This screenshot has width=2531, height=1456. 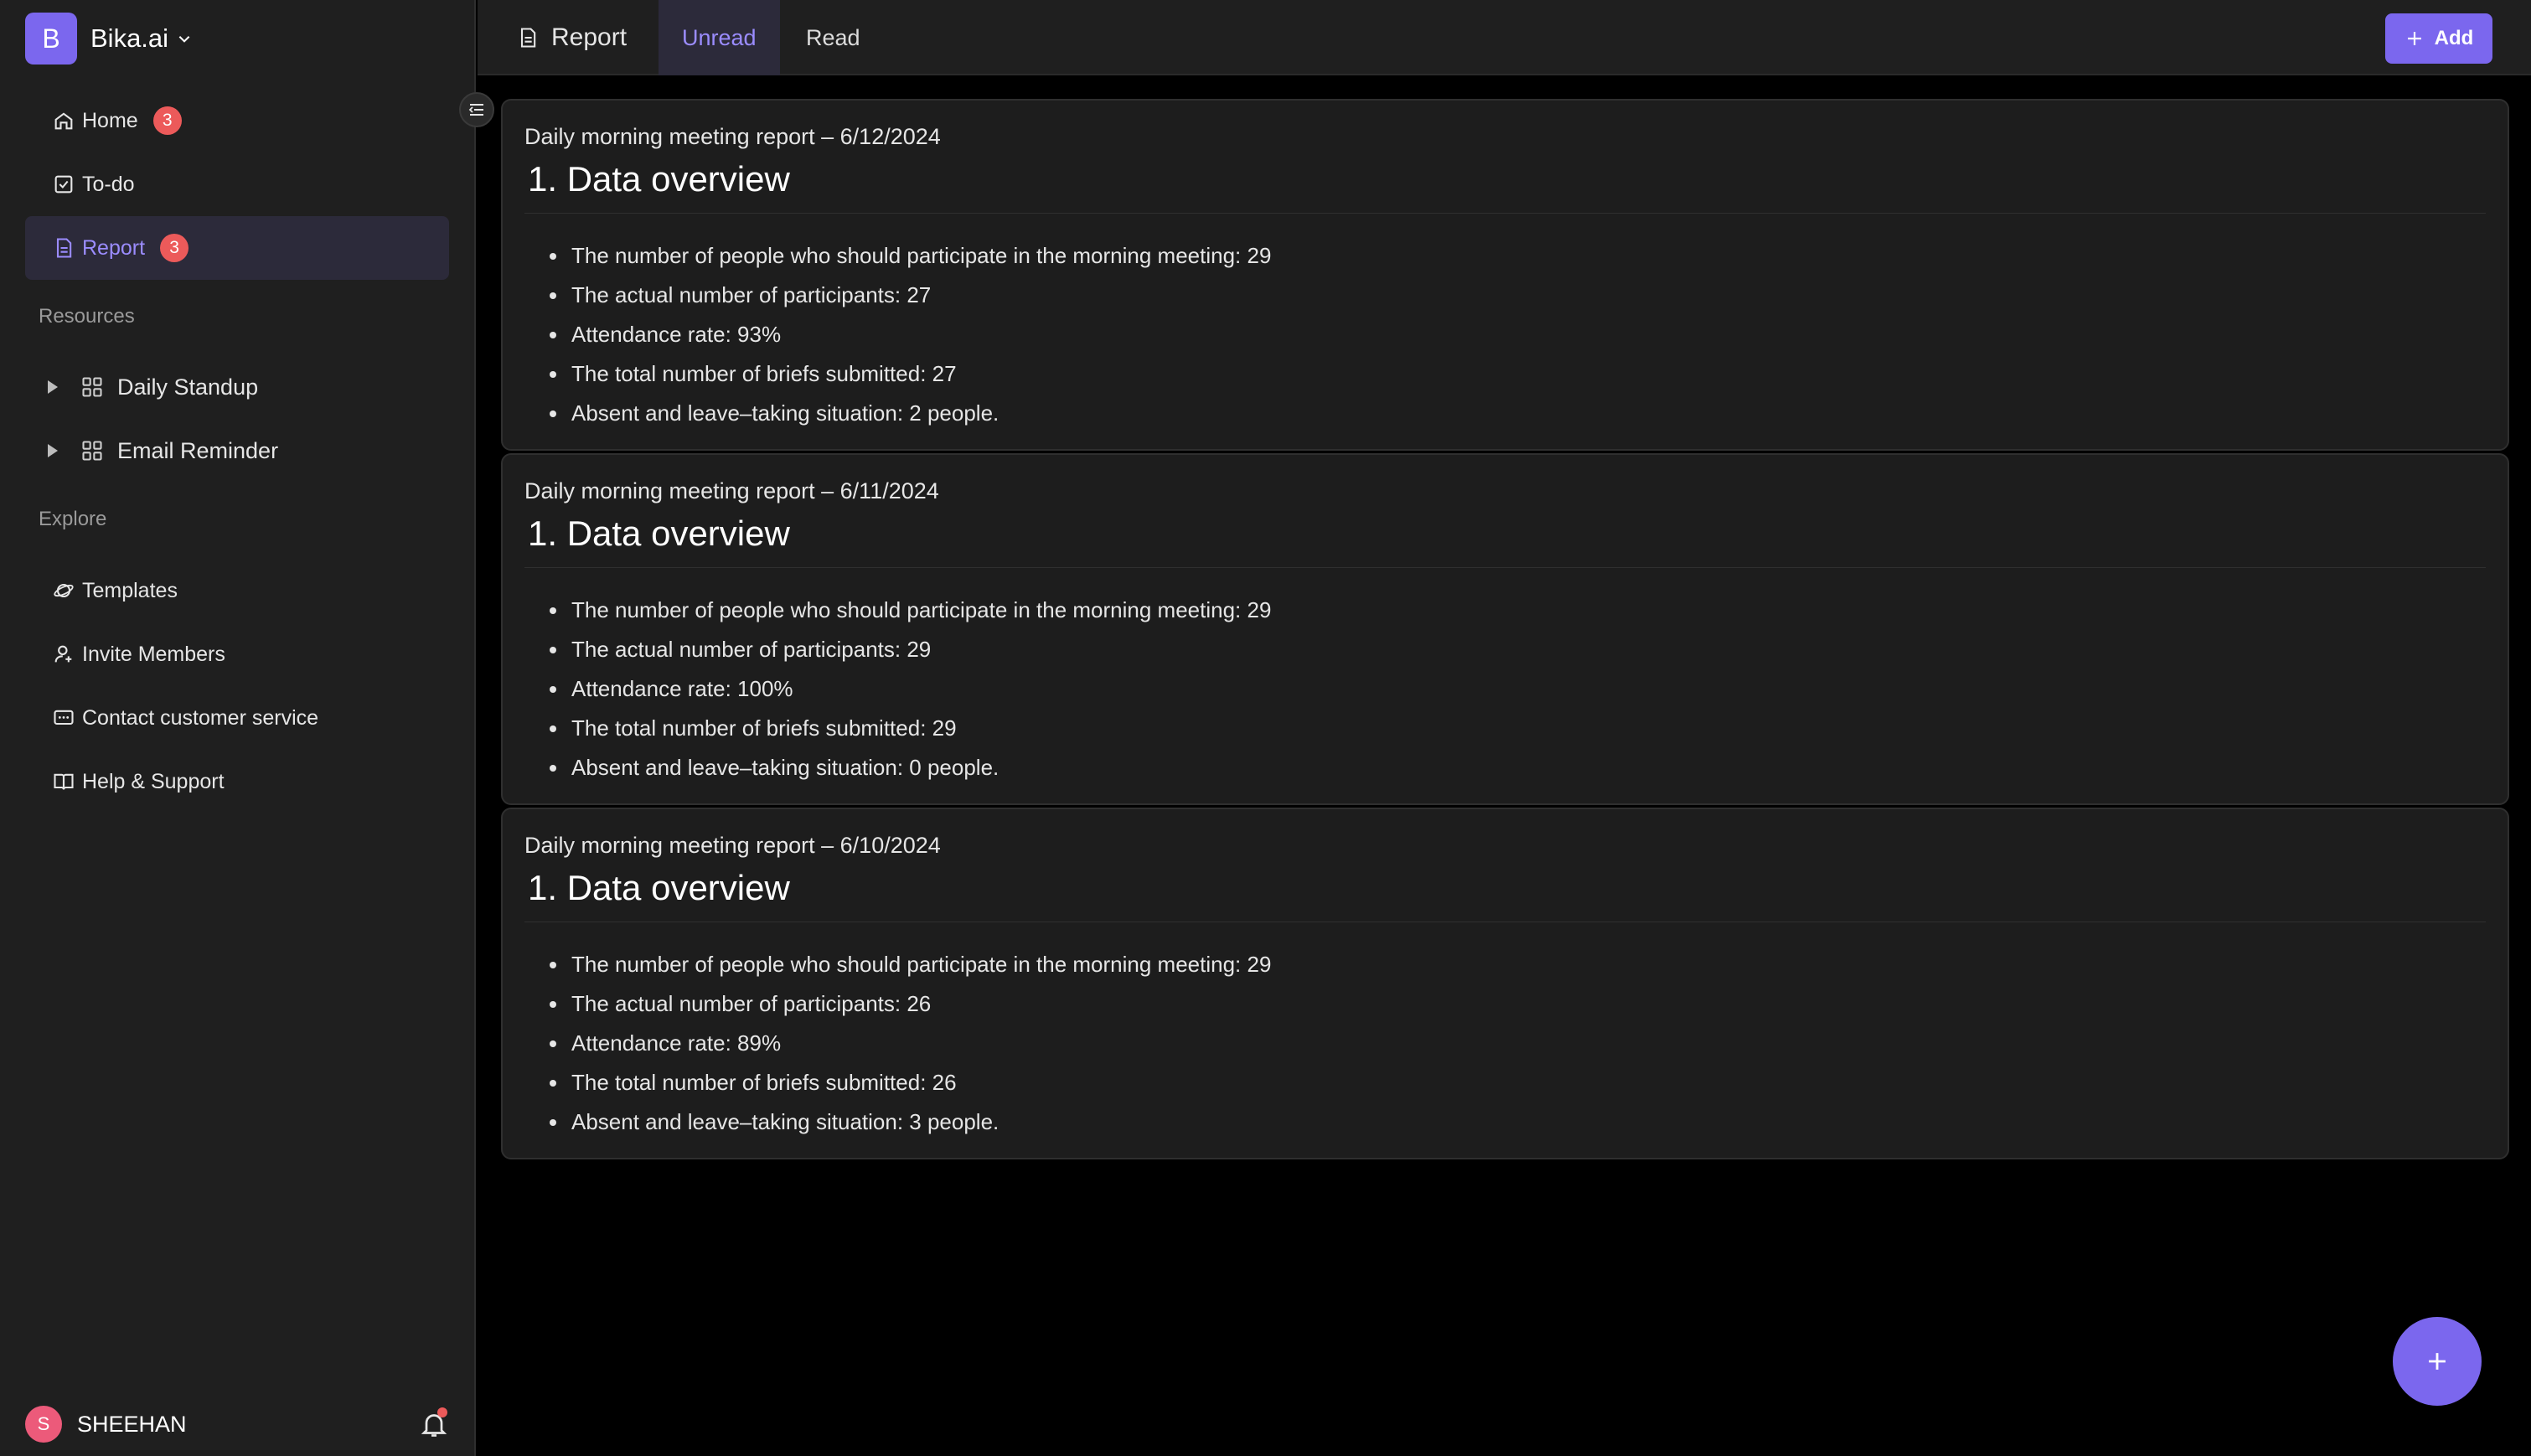 What do you see at coordinates (129, 38) in the screenshot?
I see `workspace-name: Bika.ai` at bounding box center [129, 38].